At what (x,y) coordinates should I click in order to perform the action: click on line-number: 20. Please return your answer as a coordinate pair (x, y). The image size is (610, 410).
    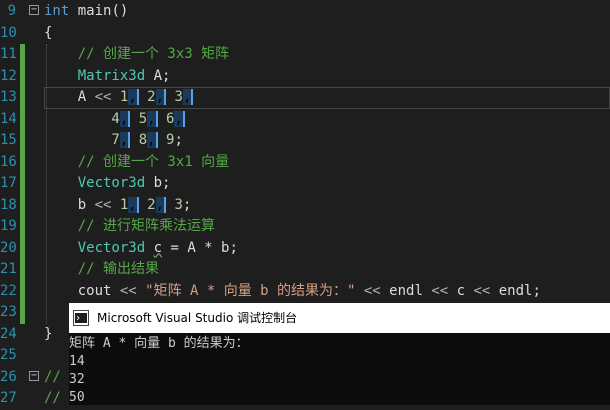
    Looking at the image, I should click on (8, 247).